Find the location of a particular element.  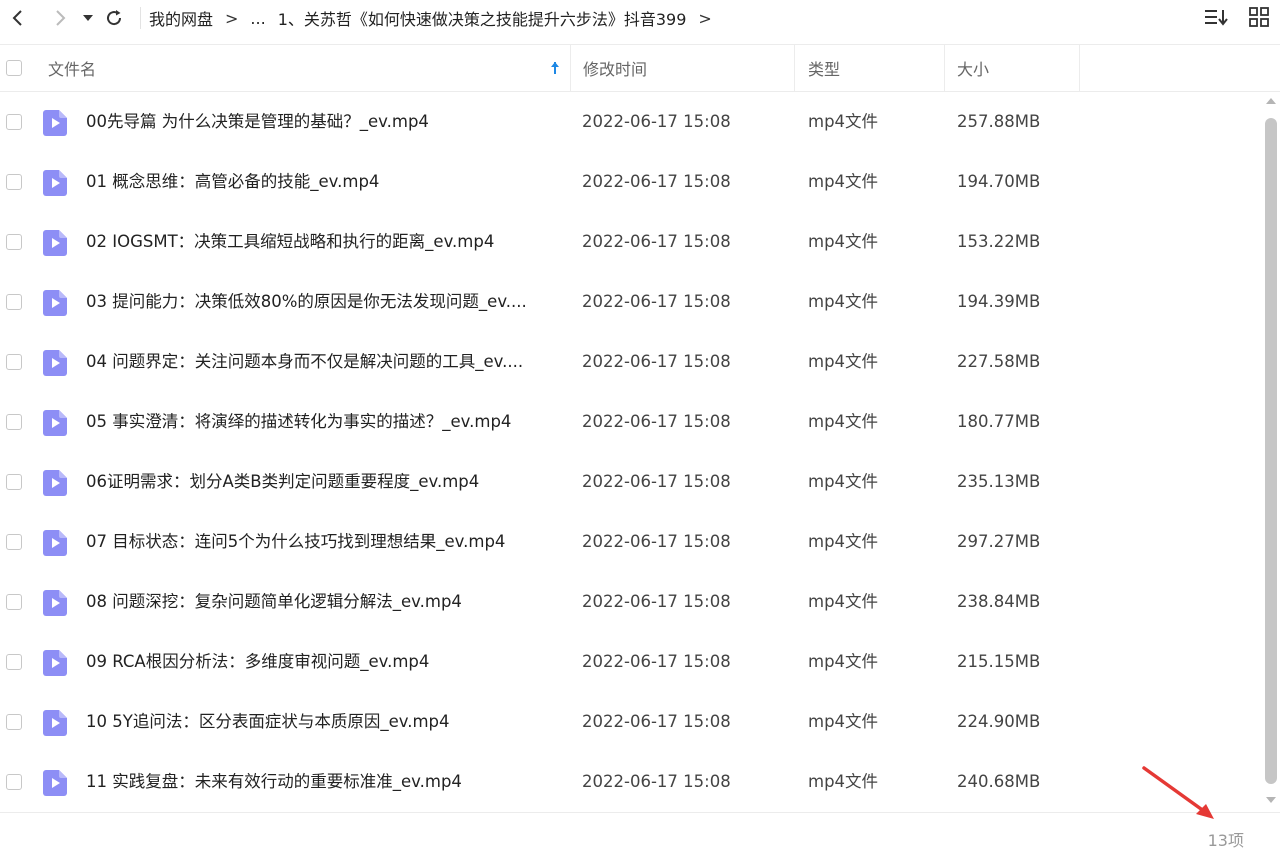

column-header: 文件名 修改时间 类型 大小 is located at coordinates (640, 68).